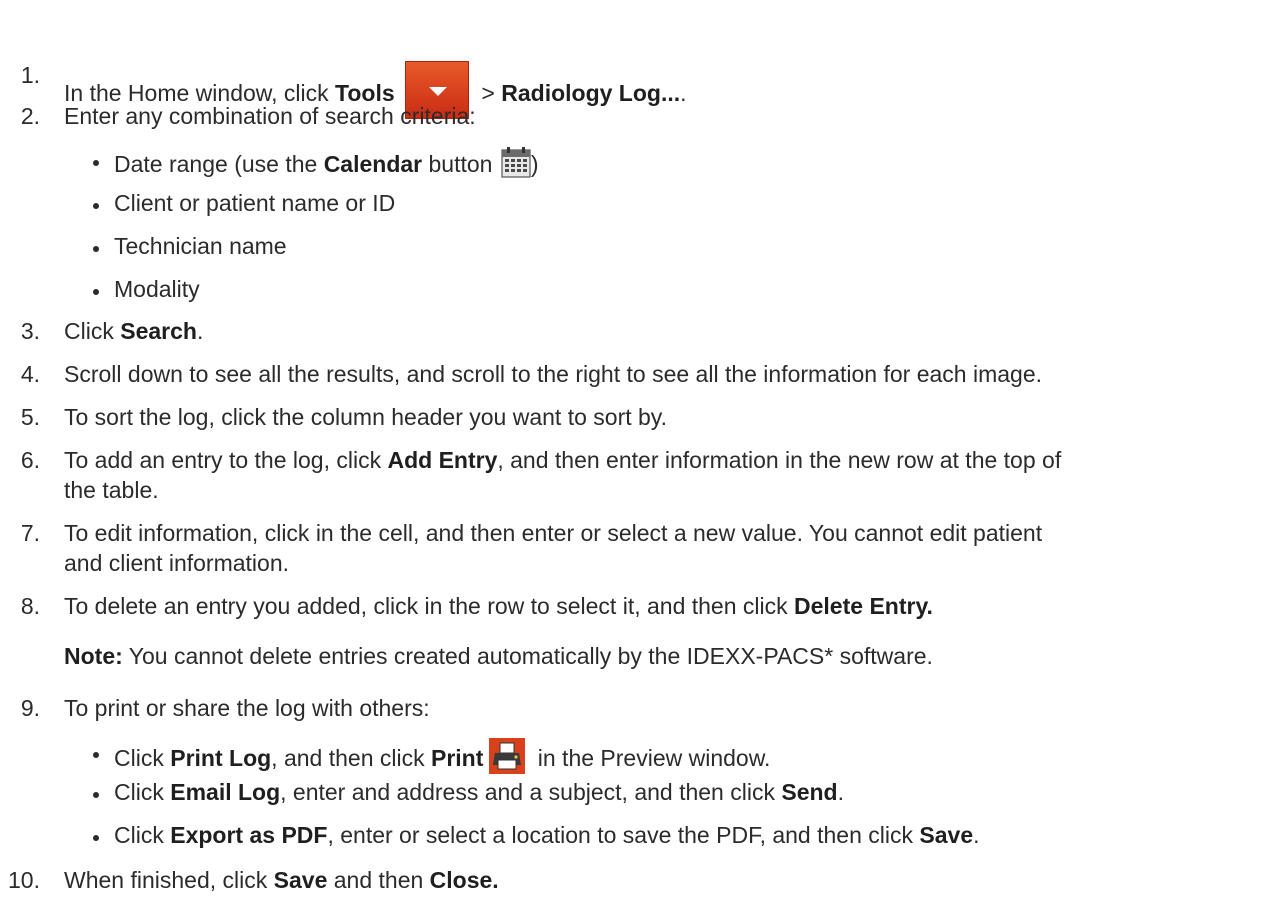 The image size is (1286, 915). What do you see at coordinates (177, 563) in the screenshot?
I see `step-7-continuation: and client information.` at bounding box center [177, 563].